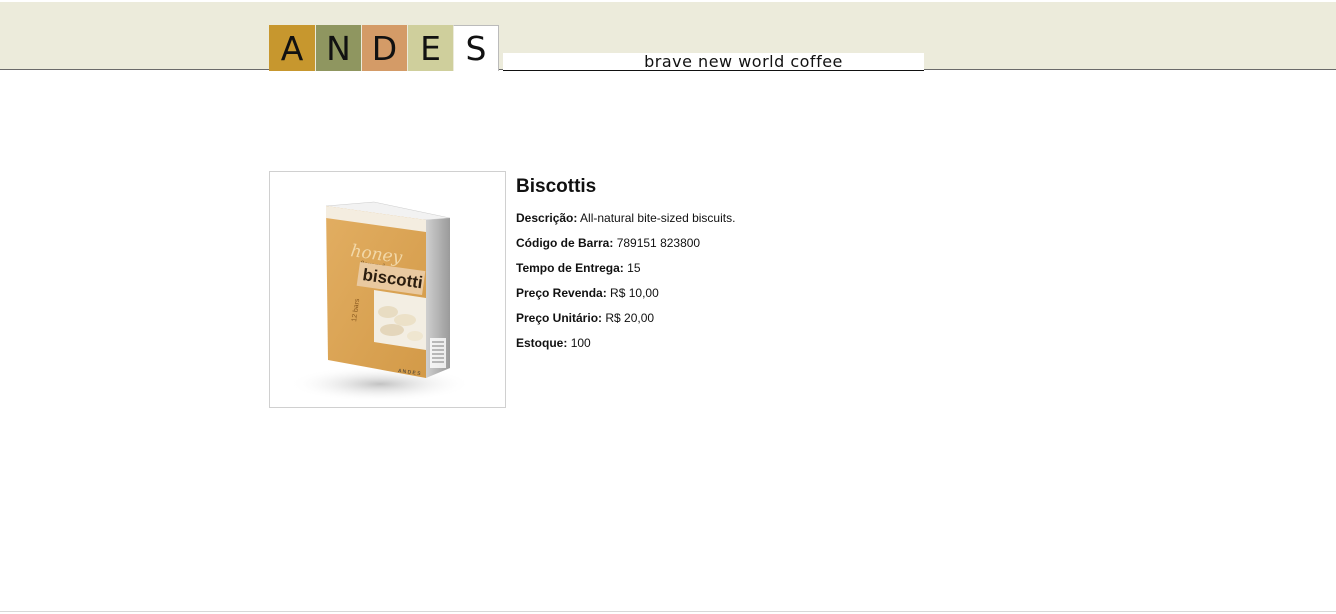  Describe the element at coordinates (547, 218) in the screenshot. I see `field-descricao-label: Descrição:` at that location.